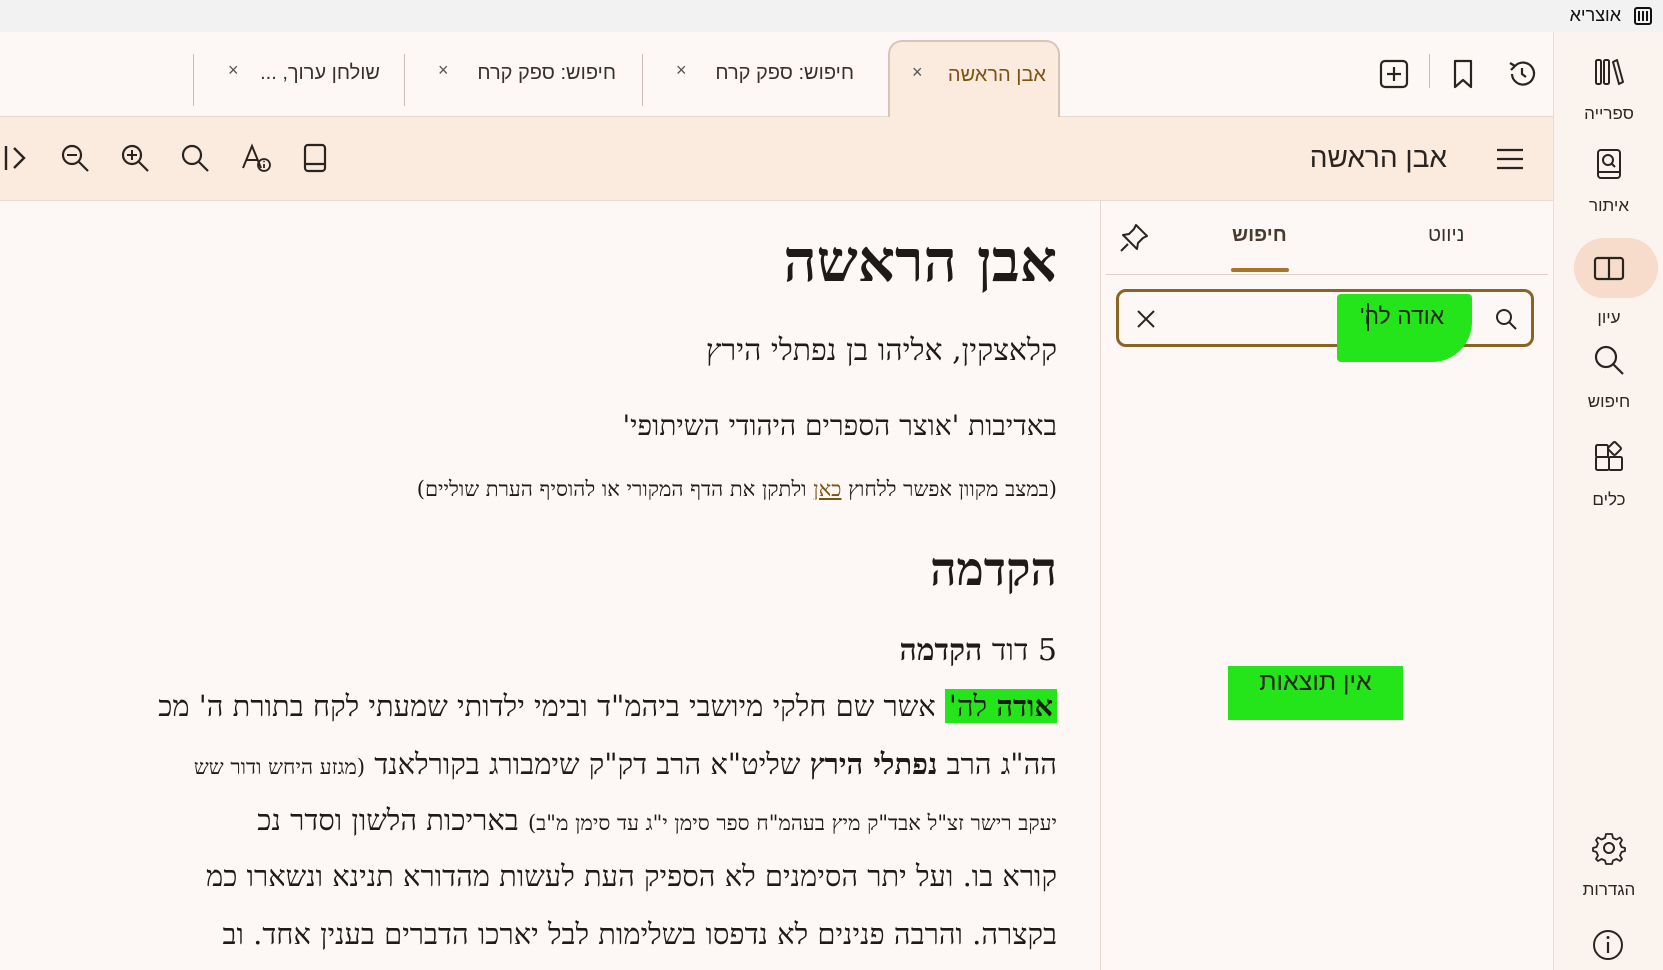 The image size is (1663, 970). Describe the element at coordinates (1608, 475) in the screenshot. I see `rail-item-tools: כלים` at that location.